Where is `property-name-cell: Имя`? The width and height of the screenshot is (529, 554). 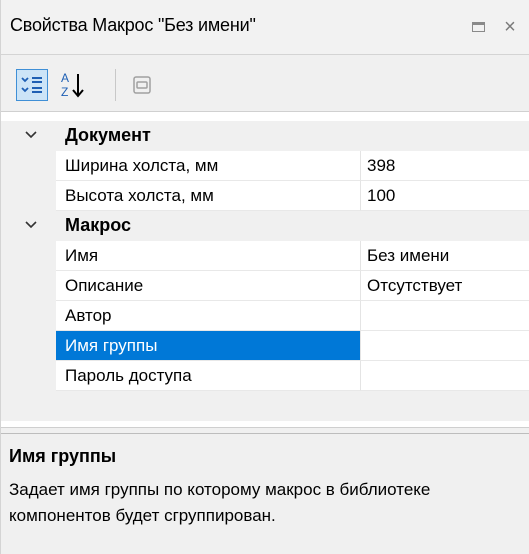
property-name-cell: Имя is located at coordinates (208, 256).